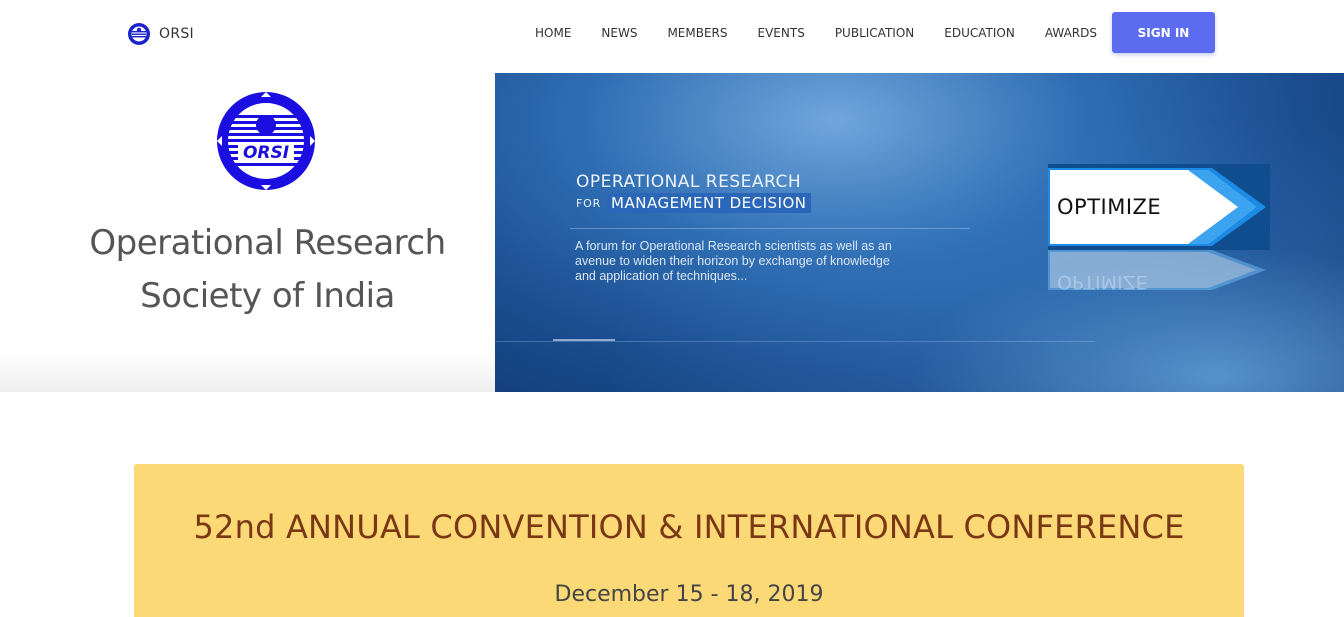 The height and width of the screenshot is (617, 1344). I want to click on nav-members: MEMBERS, so click(697, 33).